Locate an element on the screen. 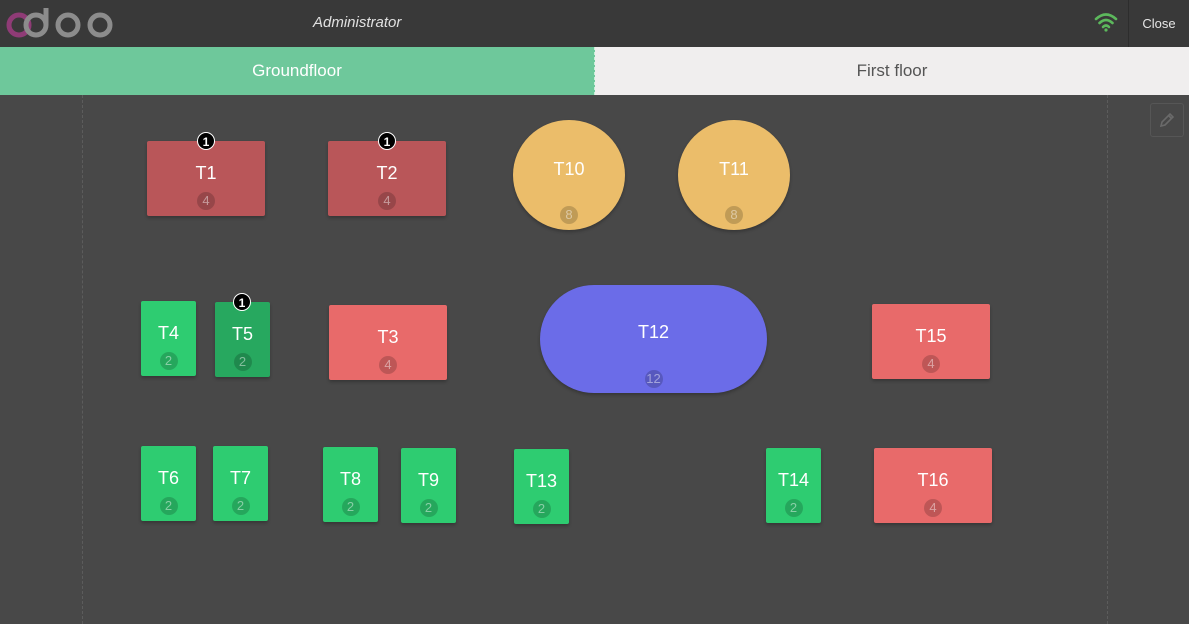  table-name: T7 is located at coordinates (240, 478).